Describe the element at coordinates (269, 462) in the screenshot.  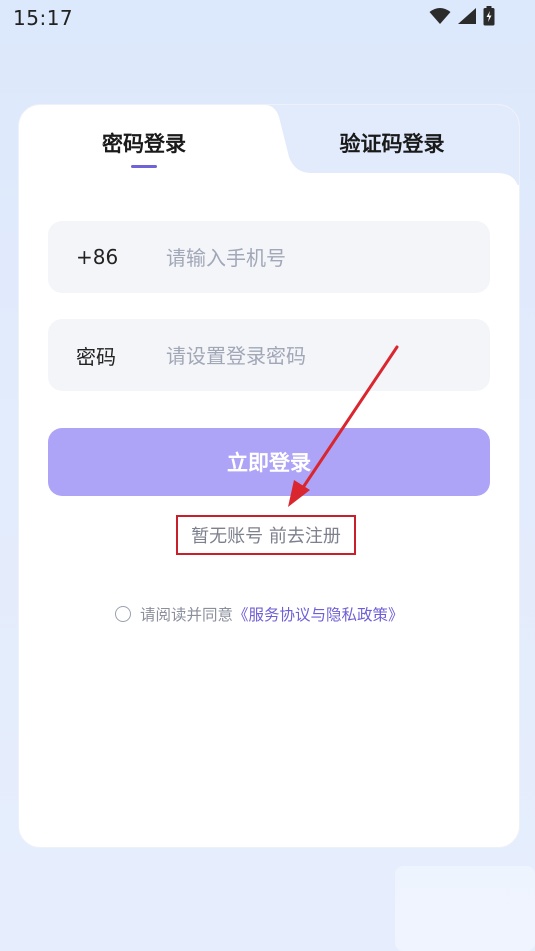
I see `login-button: 立即登录` at that location.